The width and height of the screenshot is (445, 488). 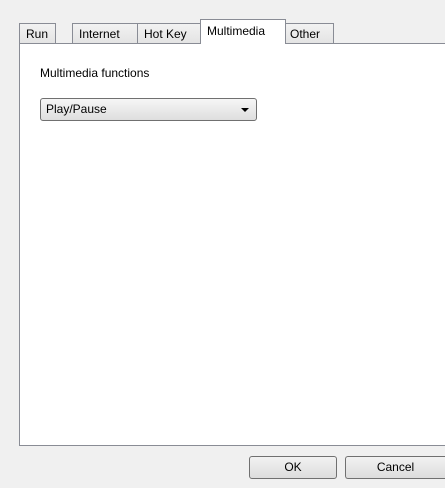 I want to click on tab-strip: Run Internet Hot Key Multimedia Other, so click(x=232, y=32).